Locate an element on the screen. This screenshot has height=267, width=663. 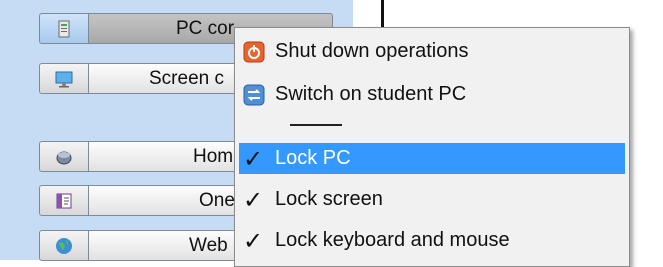
globe-icon is located at coordinates (64, 245).